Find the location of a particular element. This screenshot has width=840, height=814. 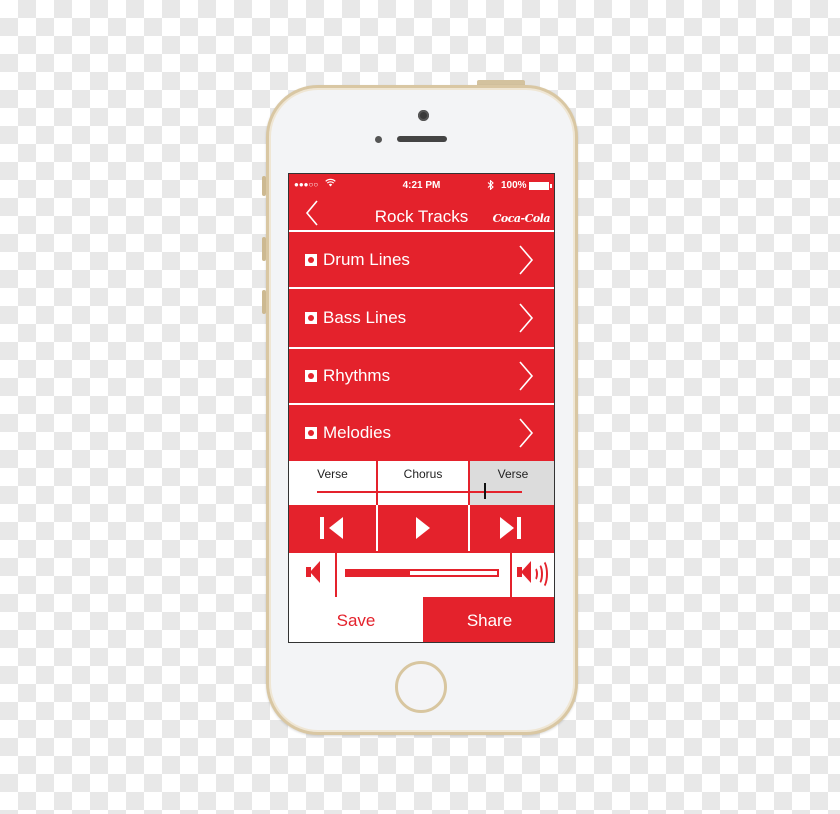

track-label: Bass Lines is located at coordinates (365, 317).